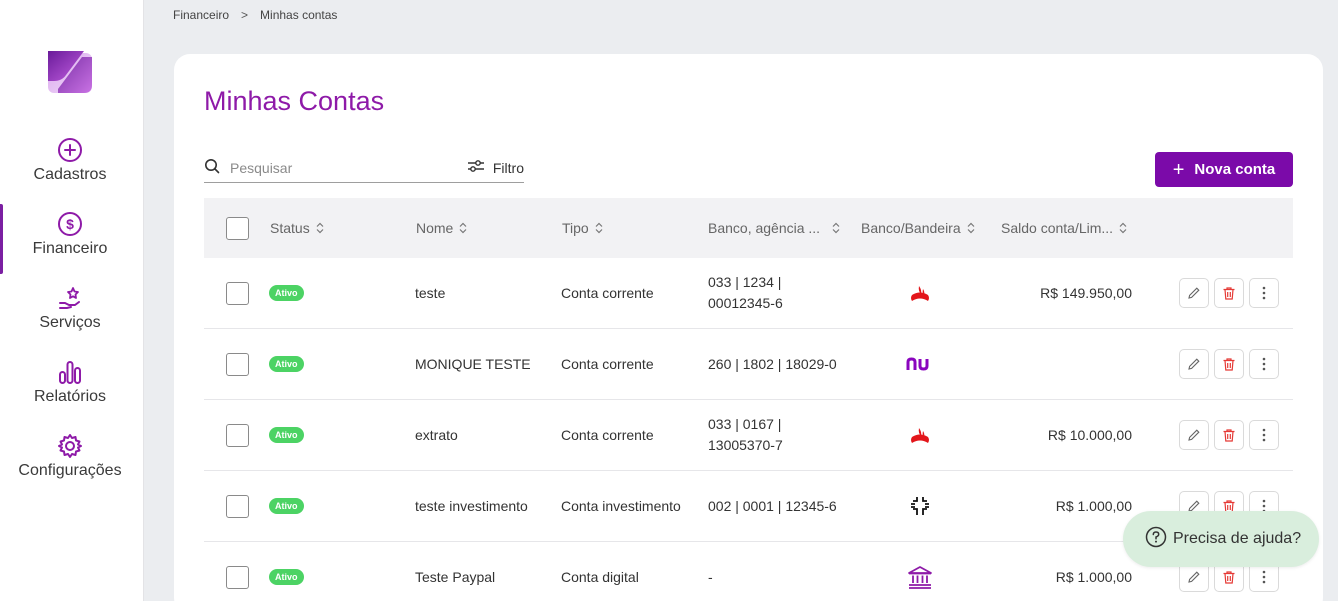 This screenshot has height=601, width=1338. I want to click on nome-cell: teste, so click(430, 293).